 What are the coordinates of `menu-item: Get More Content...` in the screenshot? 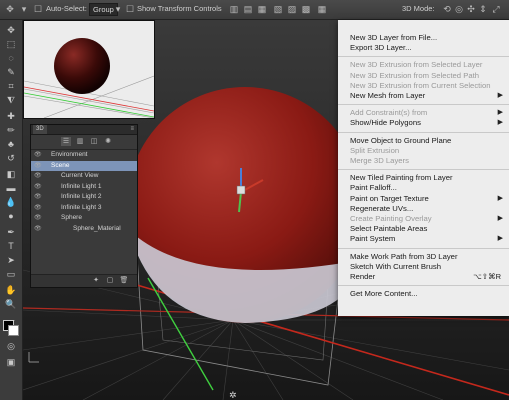 It's located at (384, 293).